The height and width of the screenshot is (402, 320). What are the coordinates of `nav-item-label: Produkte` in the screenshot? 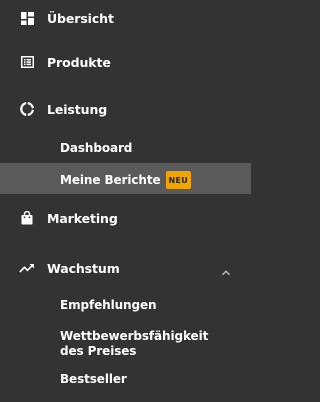 It's located at (79, 62).